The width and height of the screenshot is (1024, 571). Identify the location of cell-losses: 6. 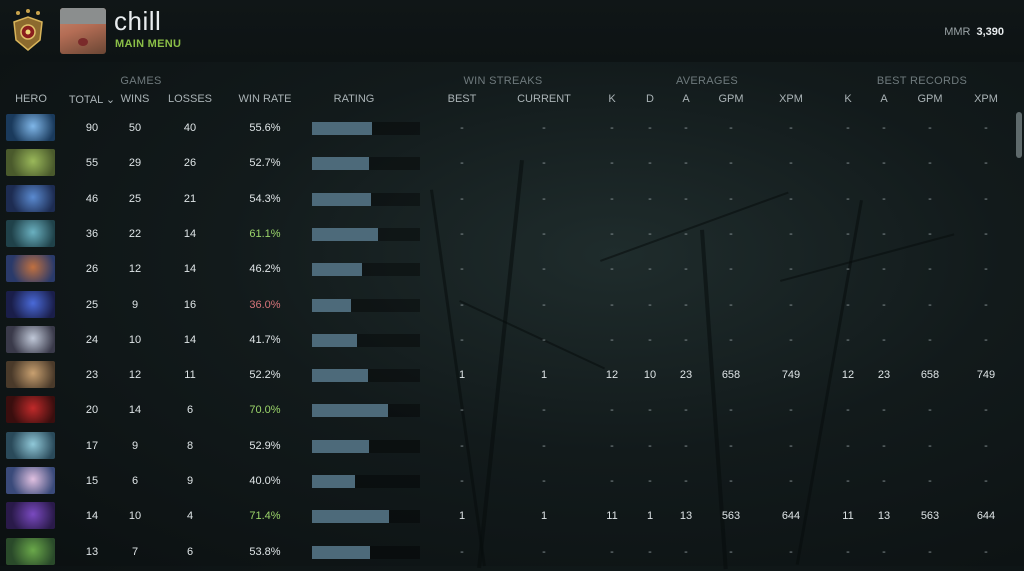
(190, 551).